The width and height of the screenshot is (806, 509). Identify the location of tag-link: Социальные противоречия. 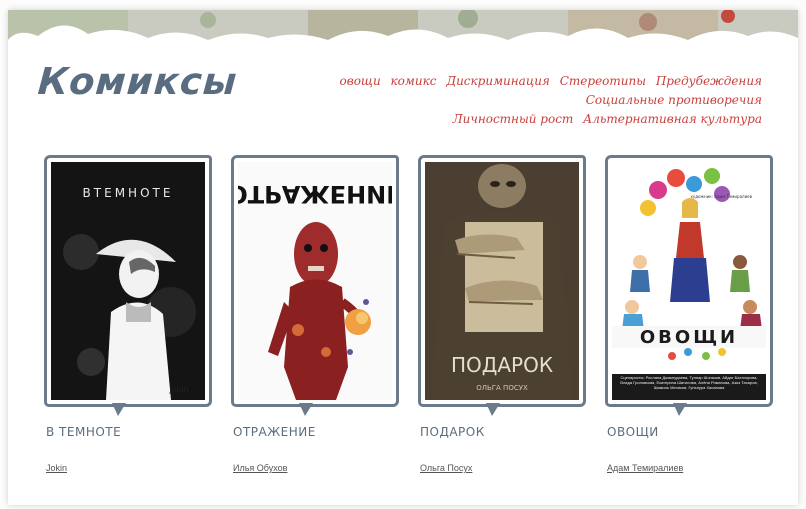
(674, 100).